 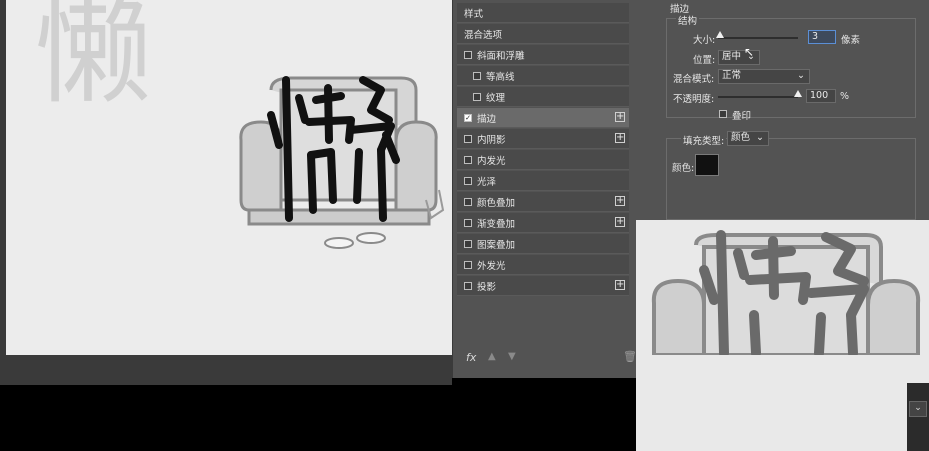 I want to click on style-item-label: 斜面和浮雕, so click(x=501, y=56).